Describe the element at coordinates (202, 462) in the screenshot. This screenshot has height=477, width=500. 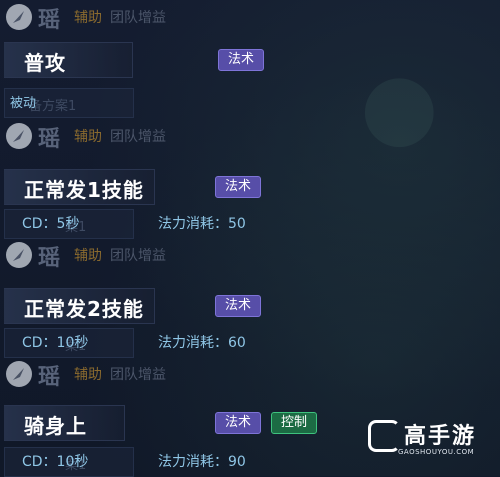
I see `mana-cost-label: 法力消耗：90` at that location.